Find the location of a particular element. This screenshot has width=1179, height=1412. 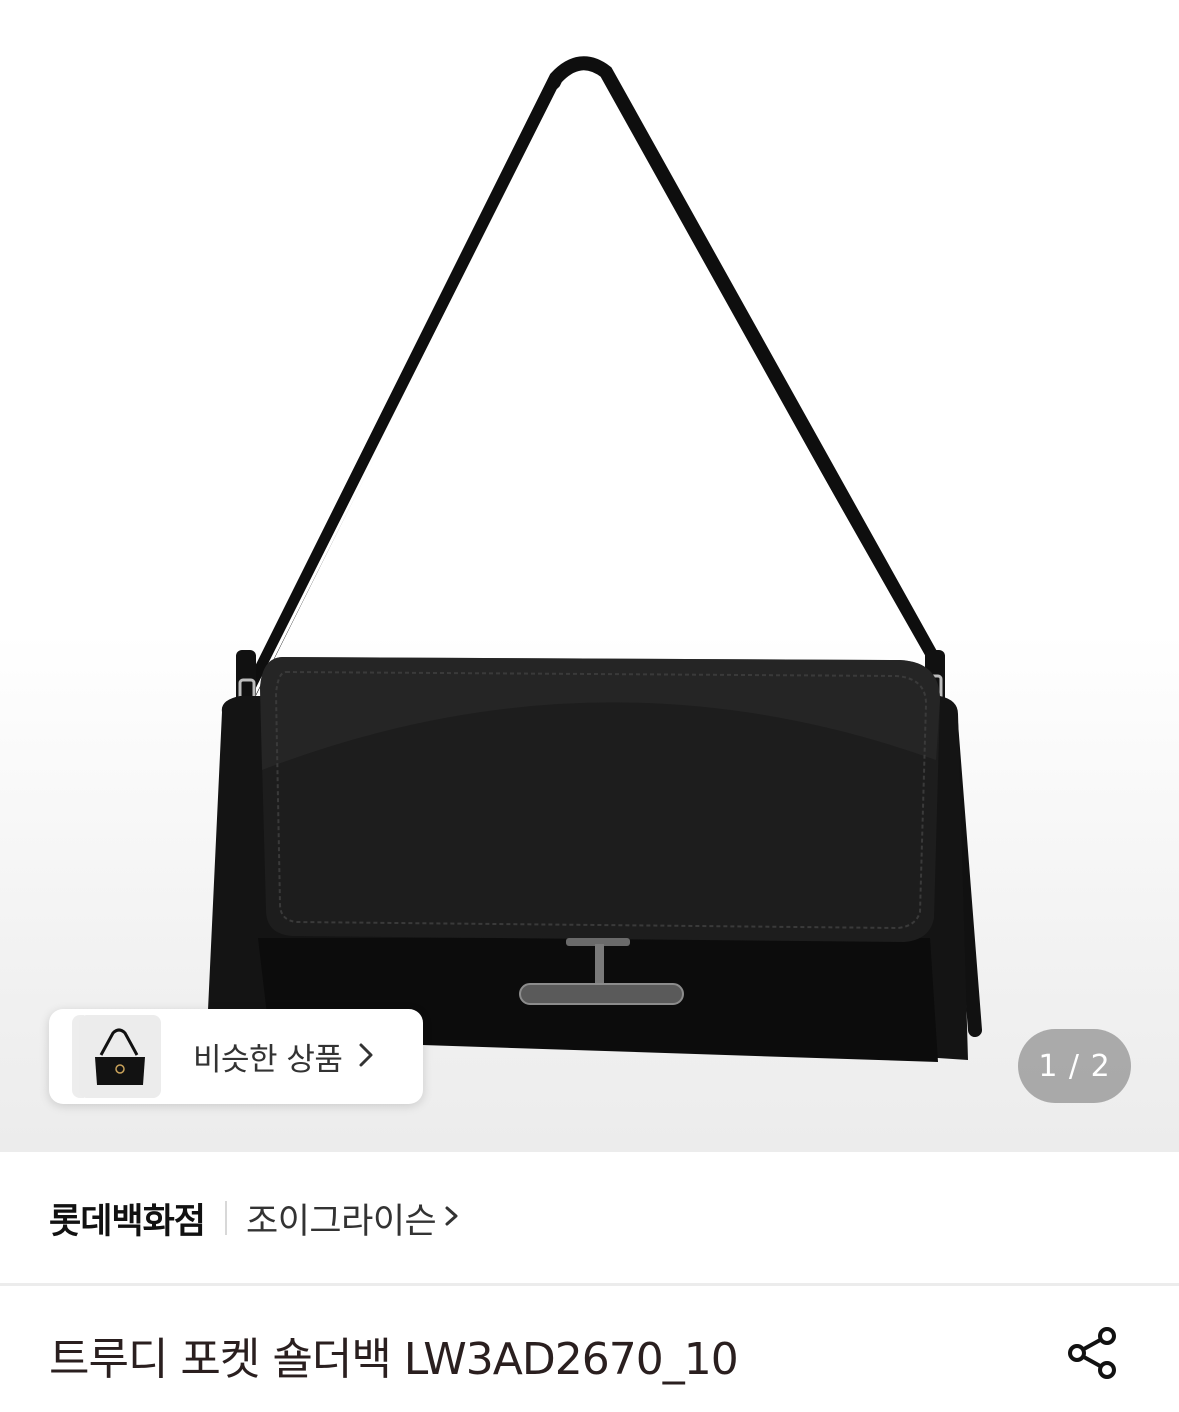

share-button is located at coordinates (1093, 1353).